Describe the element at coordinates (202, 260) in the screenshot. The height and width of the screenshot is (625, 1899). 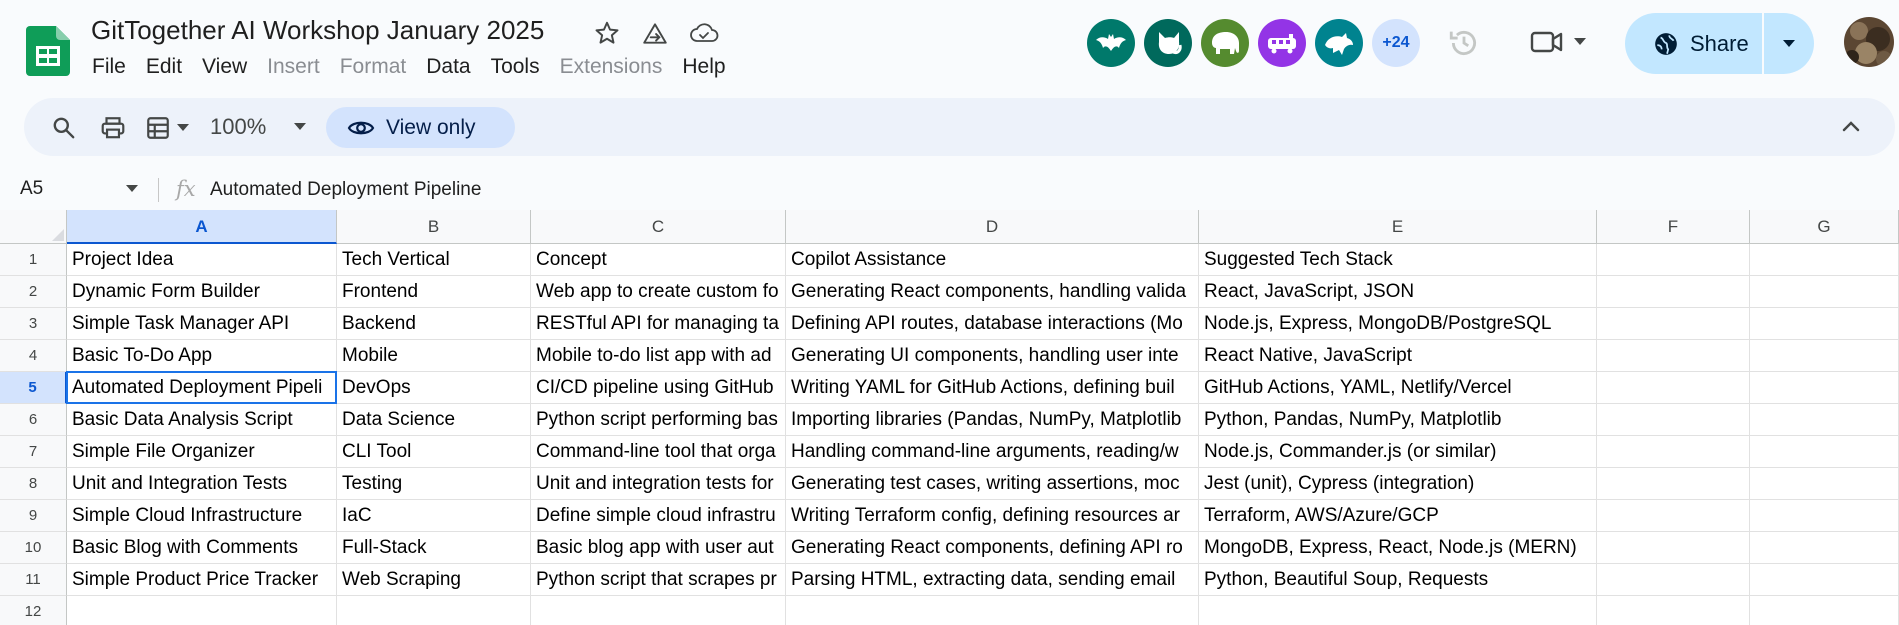
I see `cell-a1: Project Idea` at that location.